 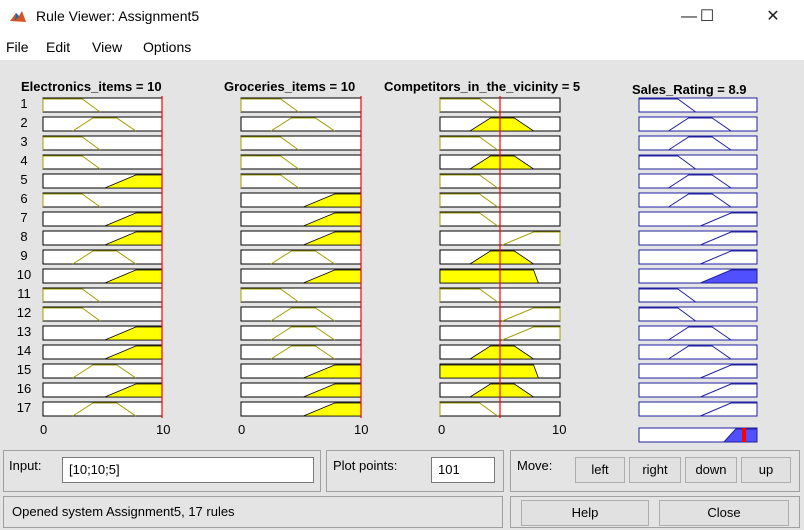 What do you see at coordinates (361, 429) in the screenshot?
I see `groceries-axis-max: 10` at bounding box center [361, 429].